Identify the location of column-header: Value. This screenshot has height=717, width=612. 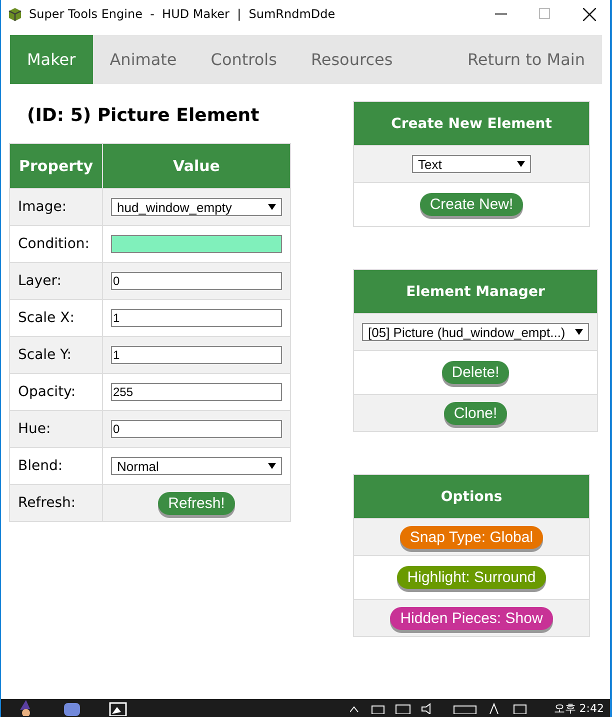
(196, 166).